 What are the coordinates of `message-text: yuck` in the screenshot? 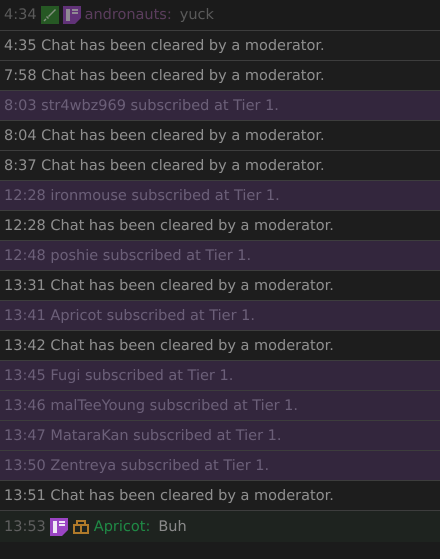 It's located at (197, 15).